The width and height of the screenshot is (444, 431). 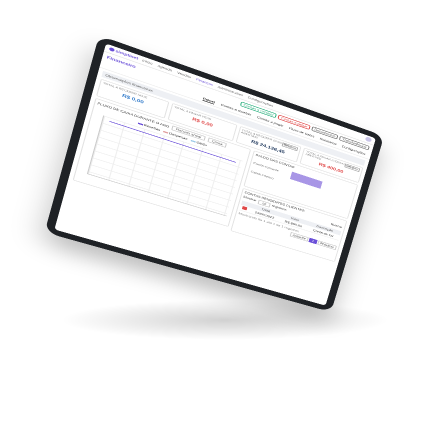 I want to click on avatar, so click(x=368, y=139).